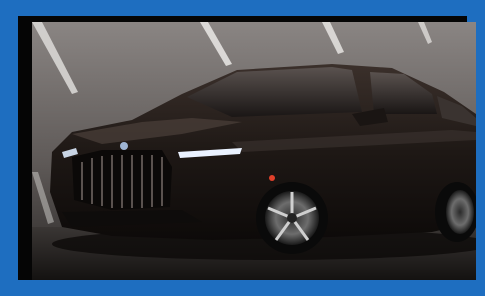 The image size is (485, 296). I want to click on badge-icon, so click(124, 146).